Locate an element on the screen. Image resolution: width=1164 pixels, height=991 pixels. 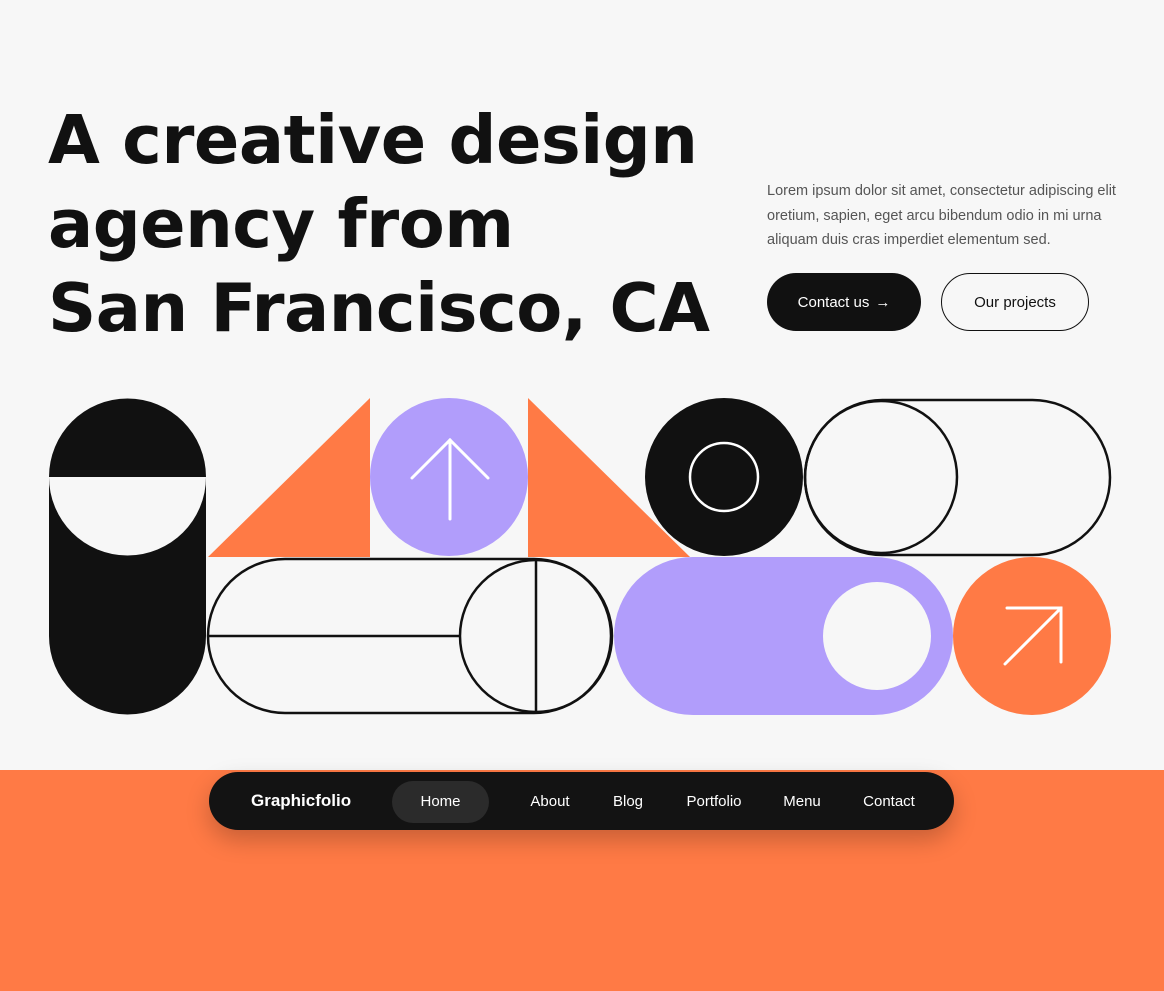
black-circle is located at coordinates (724, 477).